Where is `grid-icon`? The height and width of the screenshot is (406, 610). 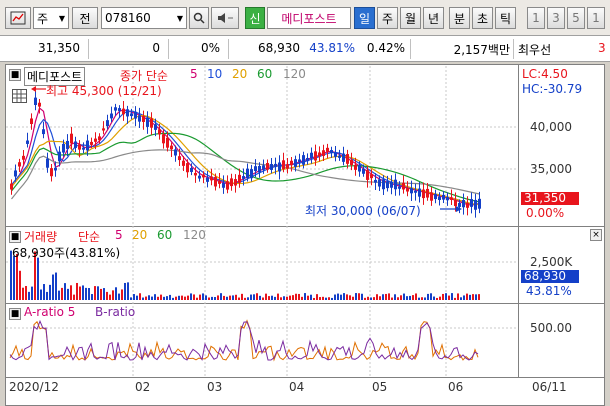
grid-icon is located at coordinates (19, 96).